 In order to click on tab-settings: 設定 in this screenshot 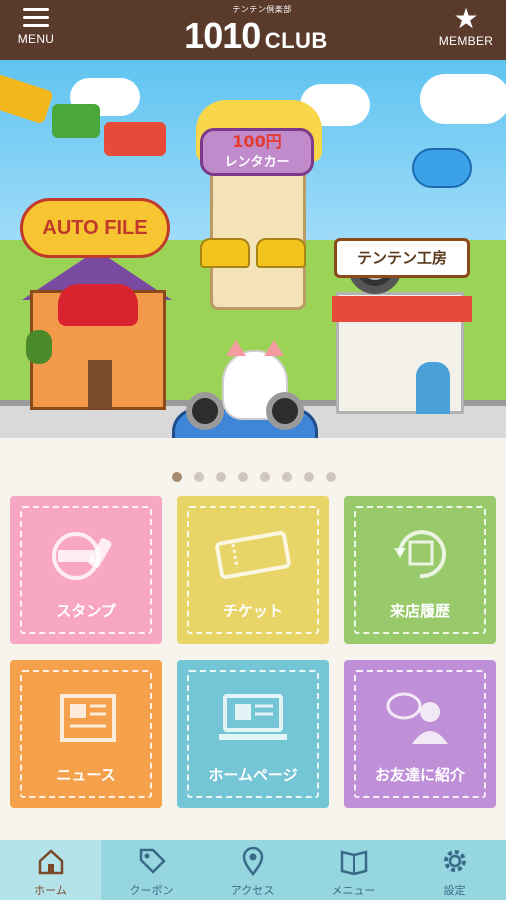, I will do `click(454, 870)`.